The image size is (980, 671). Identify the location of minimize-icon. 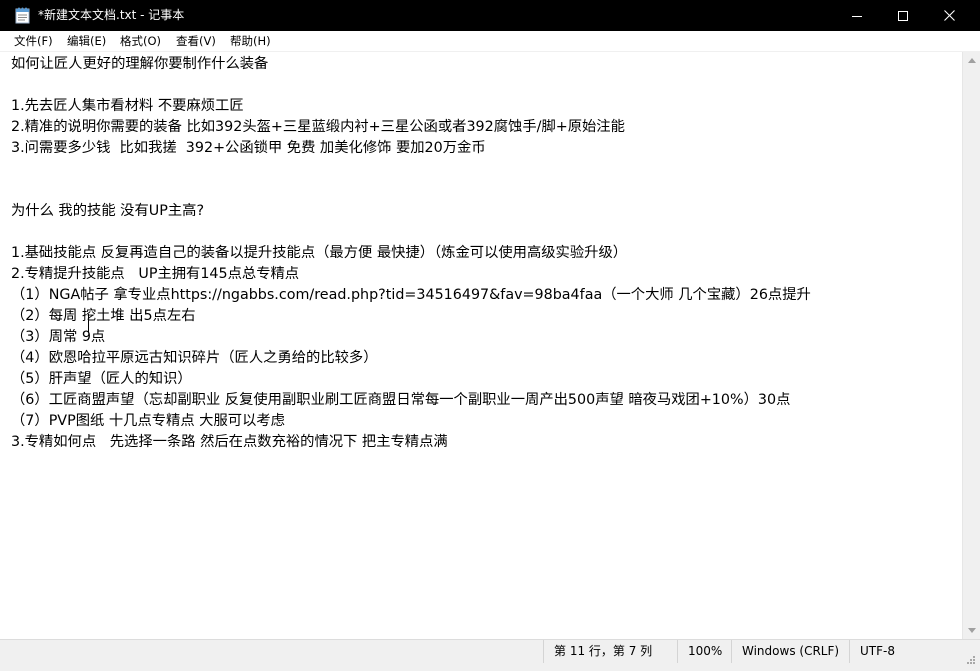
(857, 16).